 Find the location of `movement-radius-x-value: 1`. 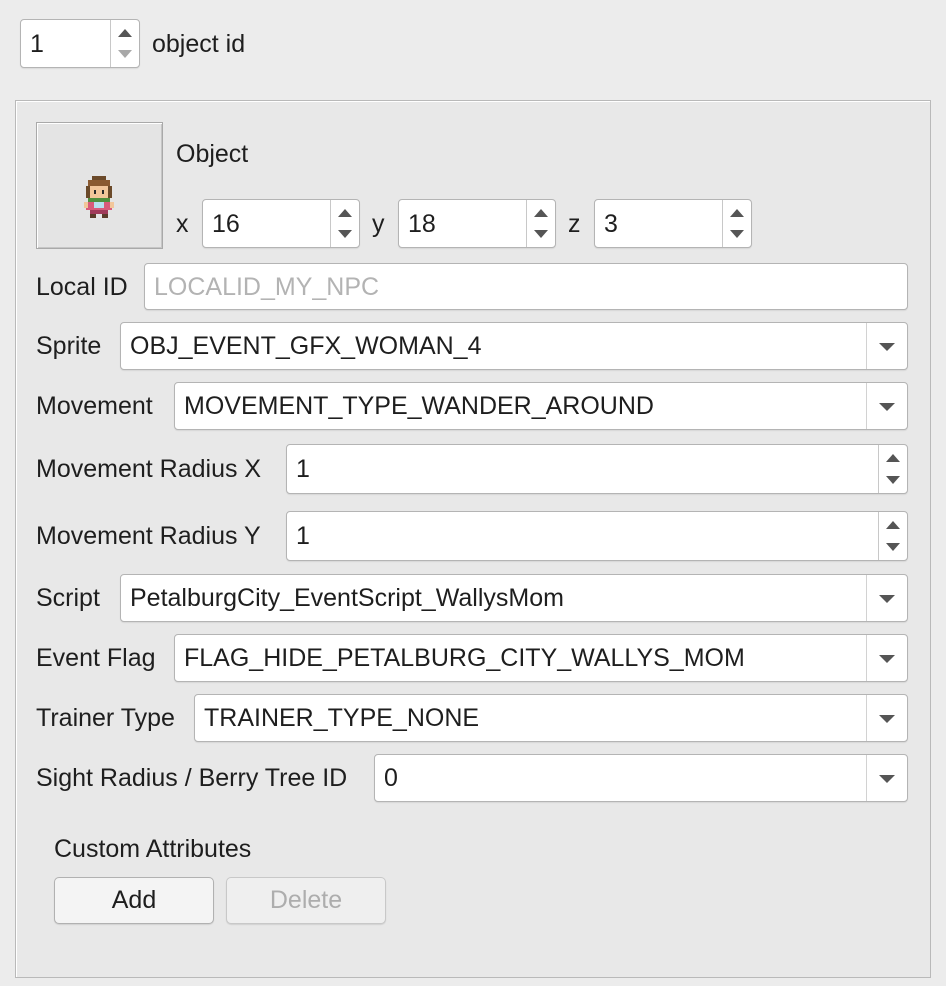

movement-radius-x-value: 1 is located at coordinates (303, 469).